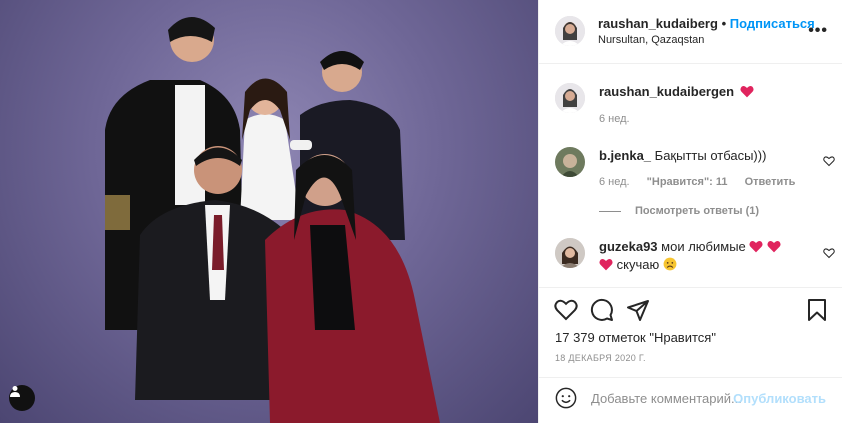 The image size is (842, 423). Describe the element at coordinates (779, 398) in the screenshot. I see `publish-button: Опубликовать` at that location.